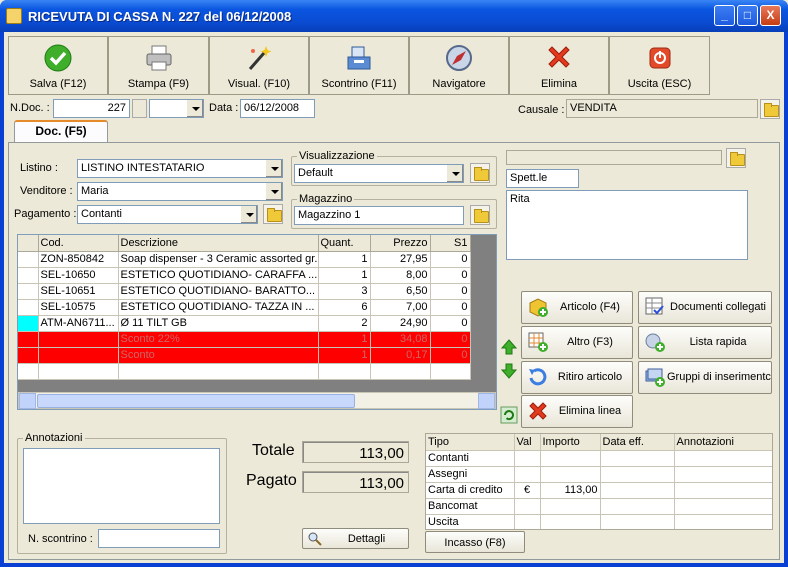 Image resolution: width=788 pixels, height=567 pixels. I want to click on cell-cod: SEL-10575, so click(78, 307).